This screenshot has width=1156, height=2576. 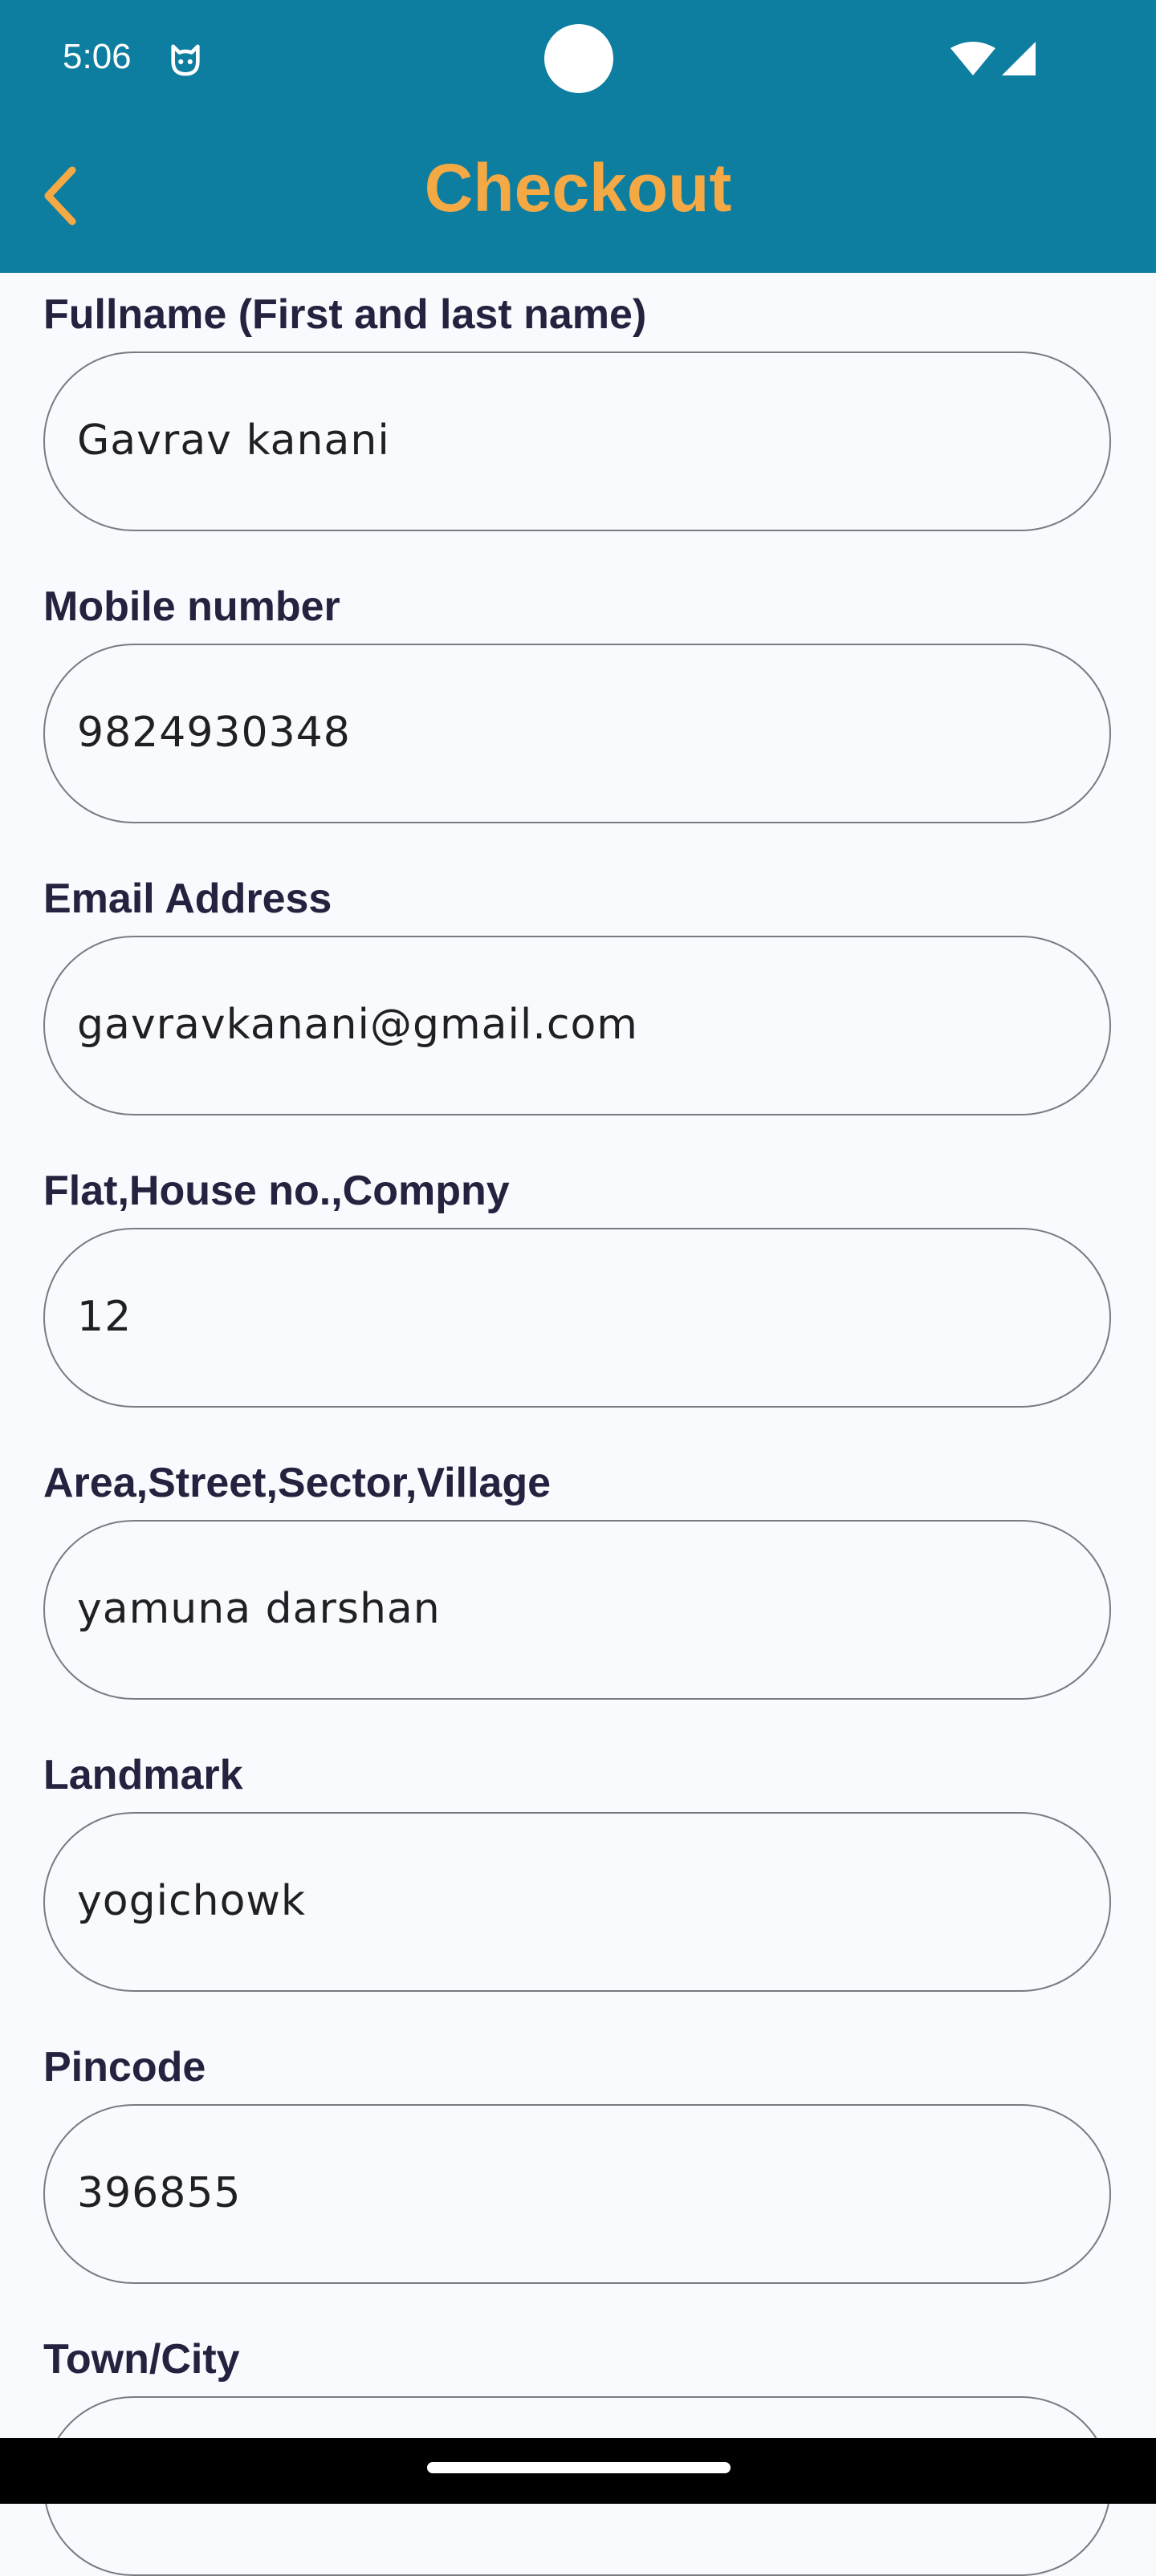 I want to click on cat-face-icon, so click(x=185, y=60).